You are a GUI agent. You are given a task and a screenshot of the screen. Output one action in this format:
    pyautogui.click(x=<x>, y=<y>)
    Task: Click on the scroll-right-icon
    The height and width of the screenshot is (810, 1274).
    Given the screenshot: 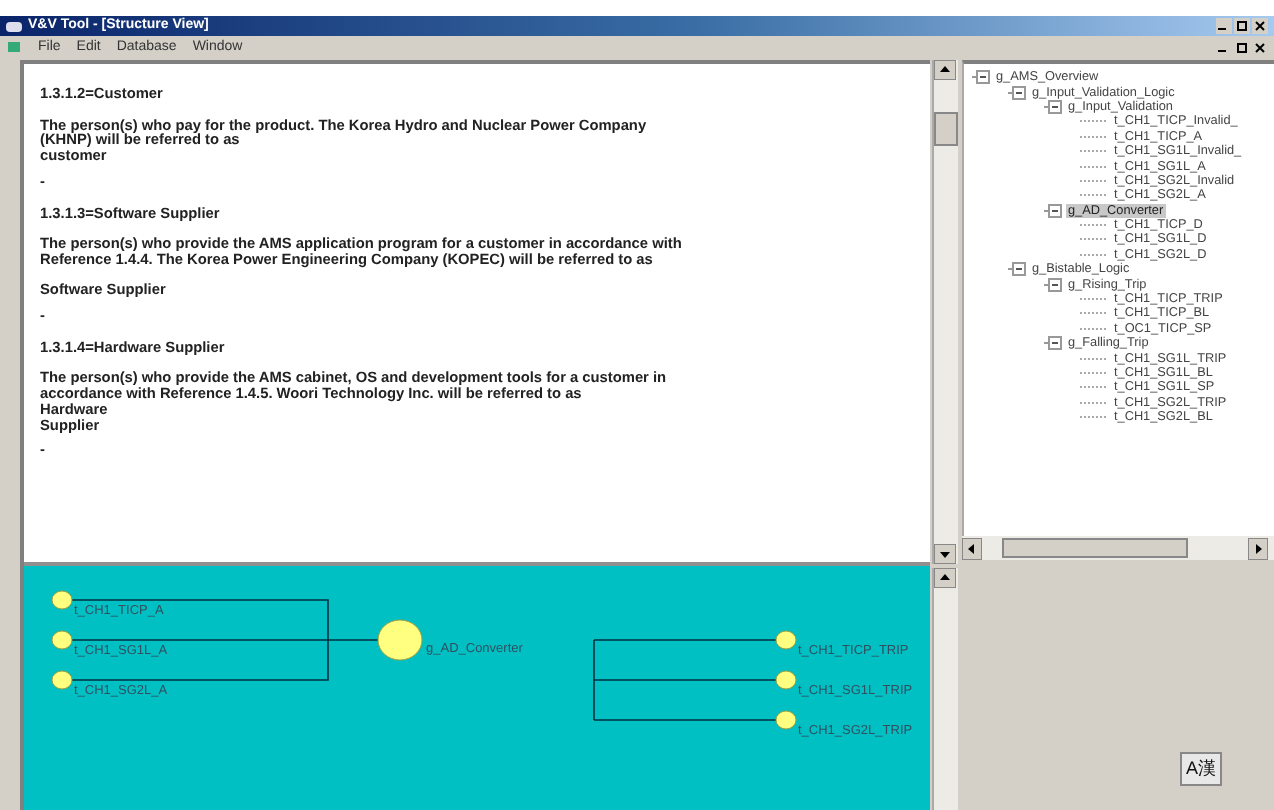 What is the action you would take?
    pyautogui.click(x=1258, y=548)
    